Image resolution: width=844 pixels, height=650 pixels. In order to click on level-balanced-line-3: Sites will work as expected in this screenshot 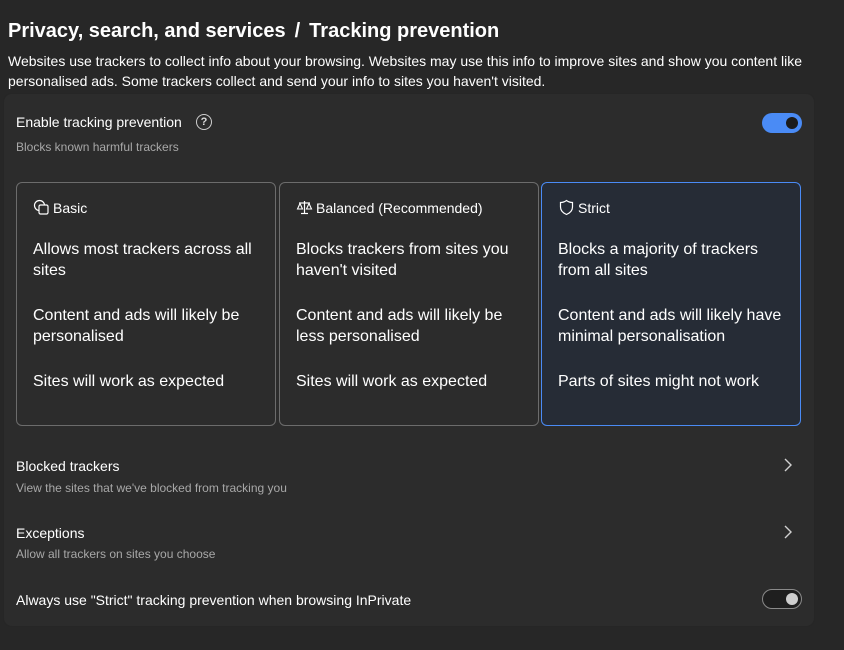, I will do `click(392, 381)`.